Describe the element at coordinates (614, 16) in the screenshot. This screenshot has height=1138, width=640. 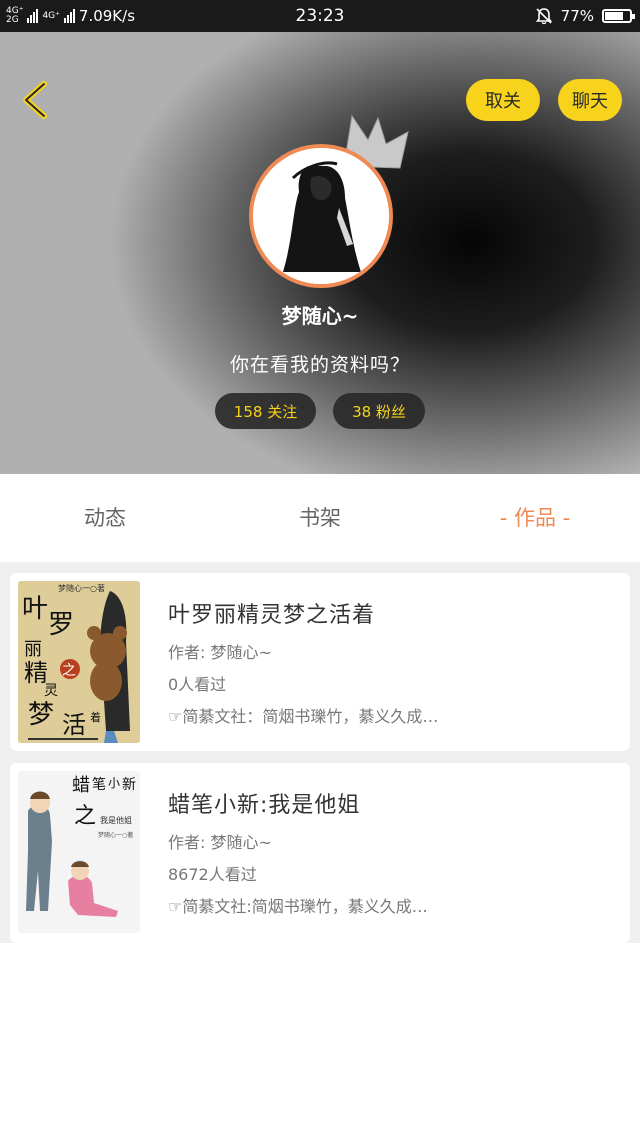
I see `battery-fill` at that location.